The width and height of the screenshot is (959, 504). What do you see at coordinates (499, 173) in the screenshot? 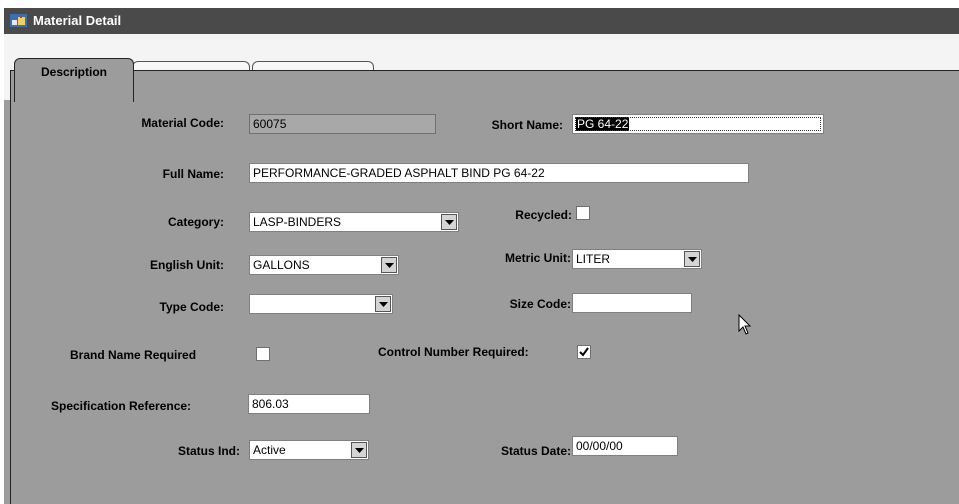
I see `full-name-field: PERFORMANCE-GRADED ASPHALT BIND PG 64-22` at bounding box center [499, 173].